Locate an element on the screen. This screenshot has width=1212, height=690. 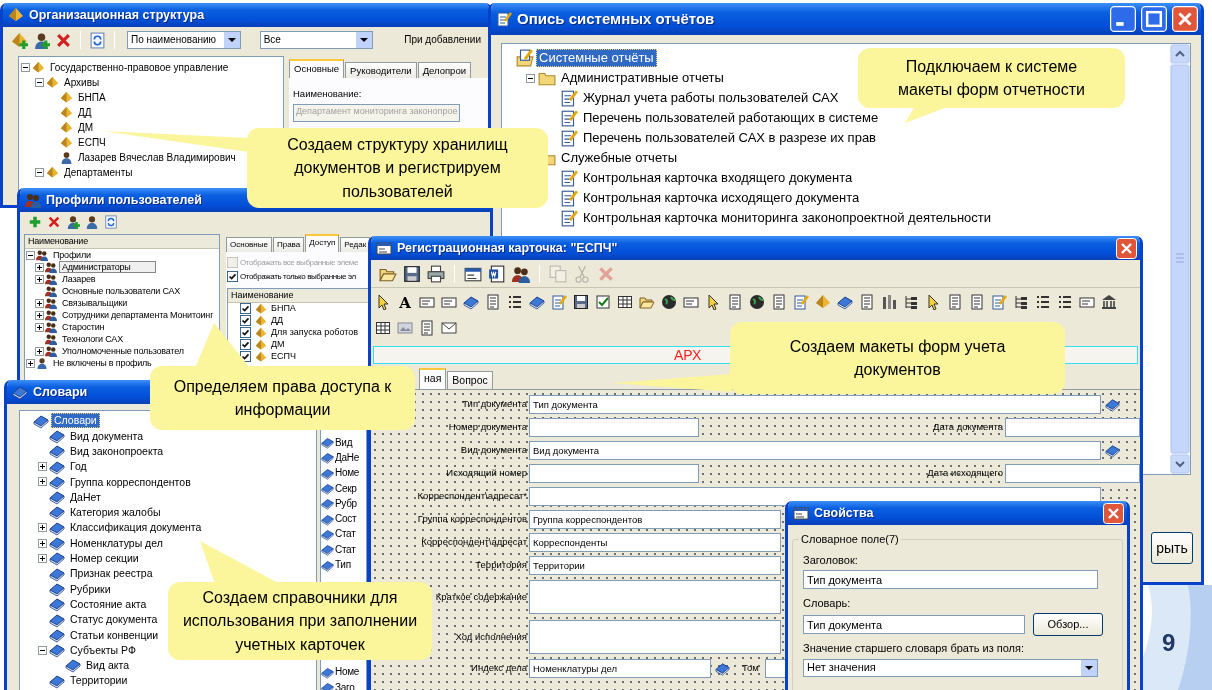
tab: ная is located at coordinates (433, 378).